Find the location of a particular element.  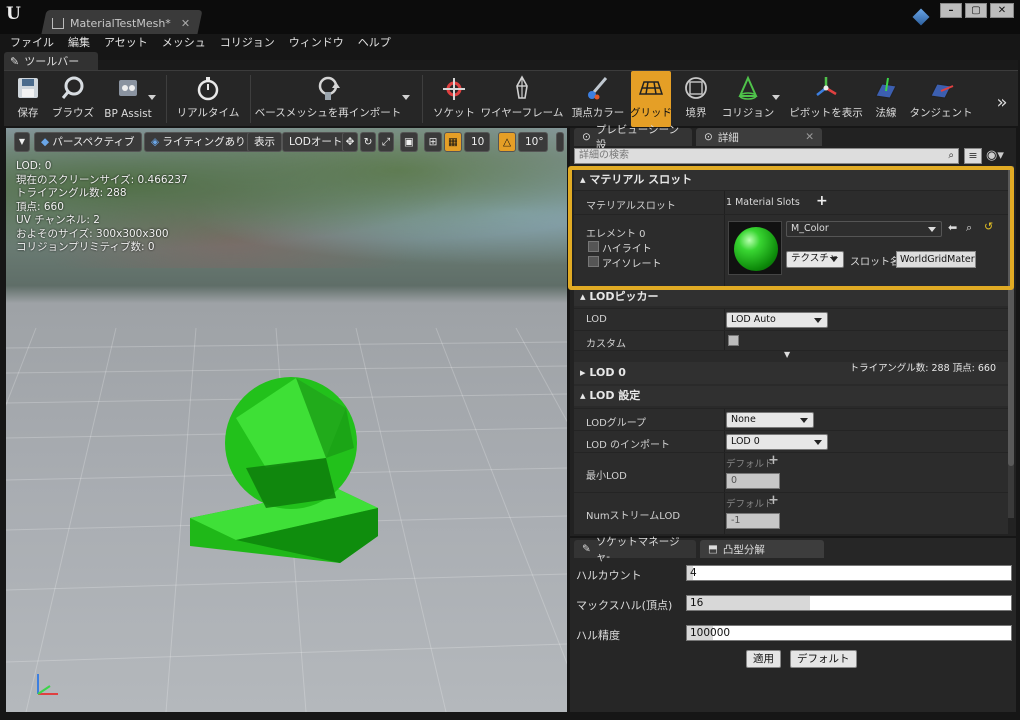

tab-convex-decomposition: ⬒ 凸型分解 is located at coordinates (762, 549).